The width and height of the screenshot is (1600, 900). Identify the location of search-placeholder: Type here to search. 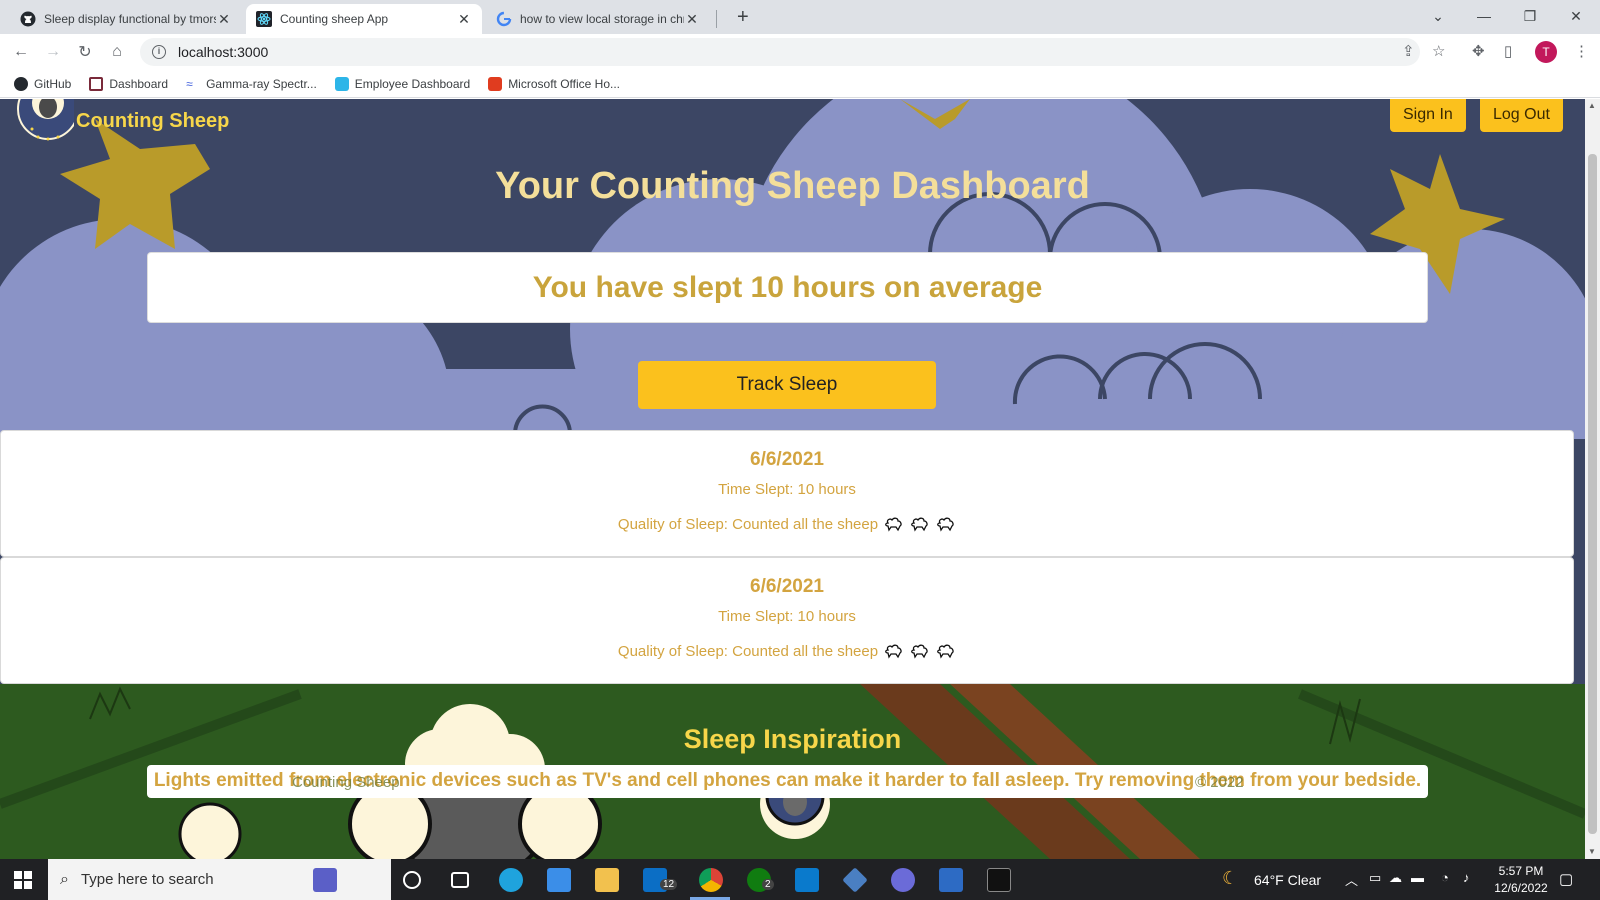
(147, 879).